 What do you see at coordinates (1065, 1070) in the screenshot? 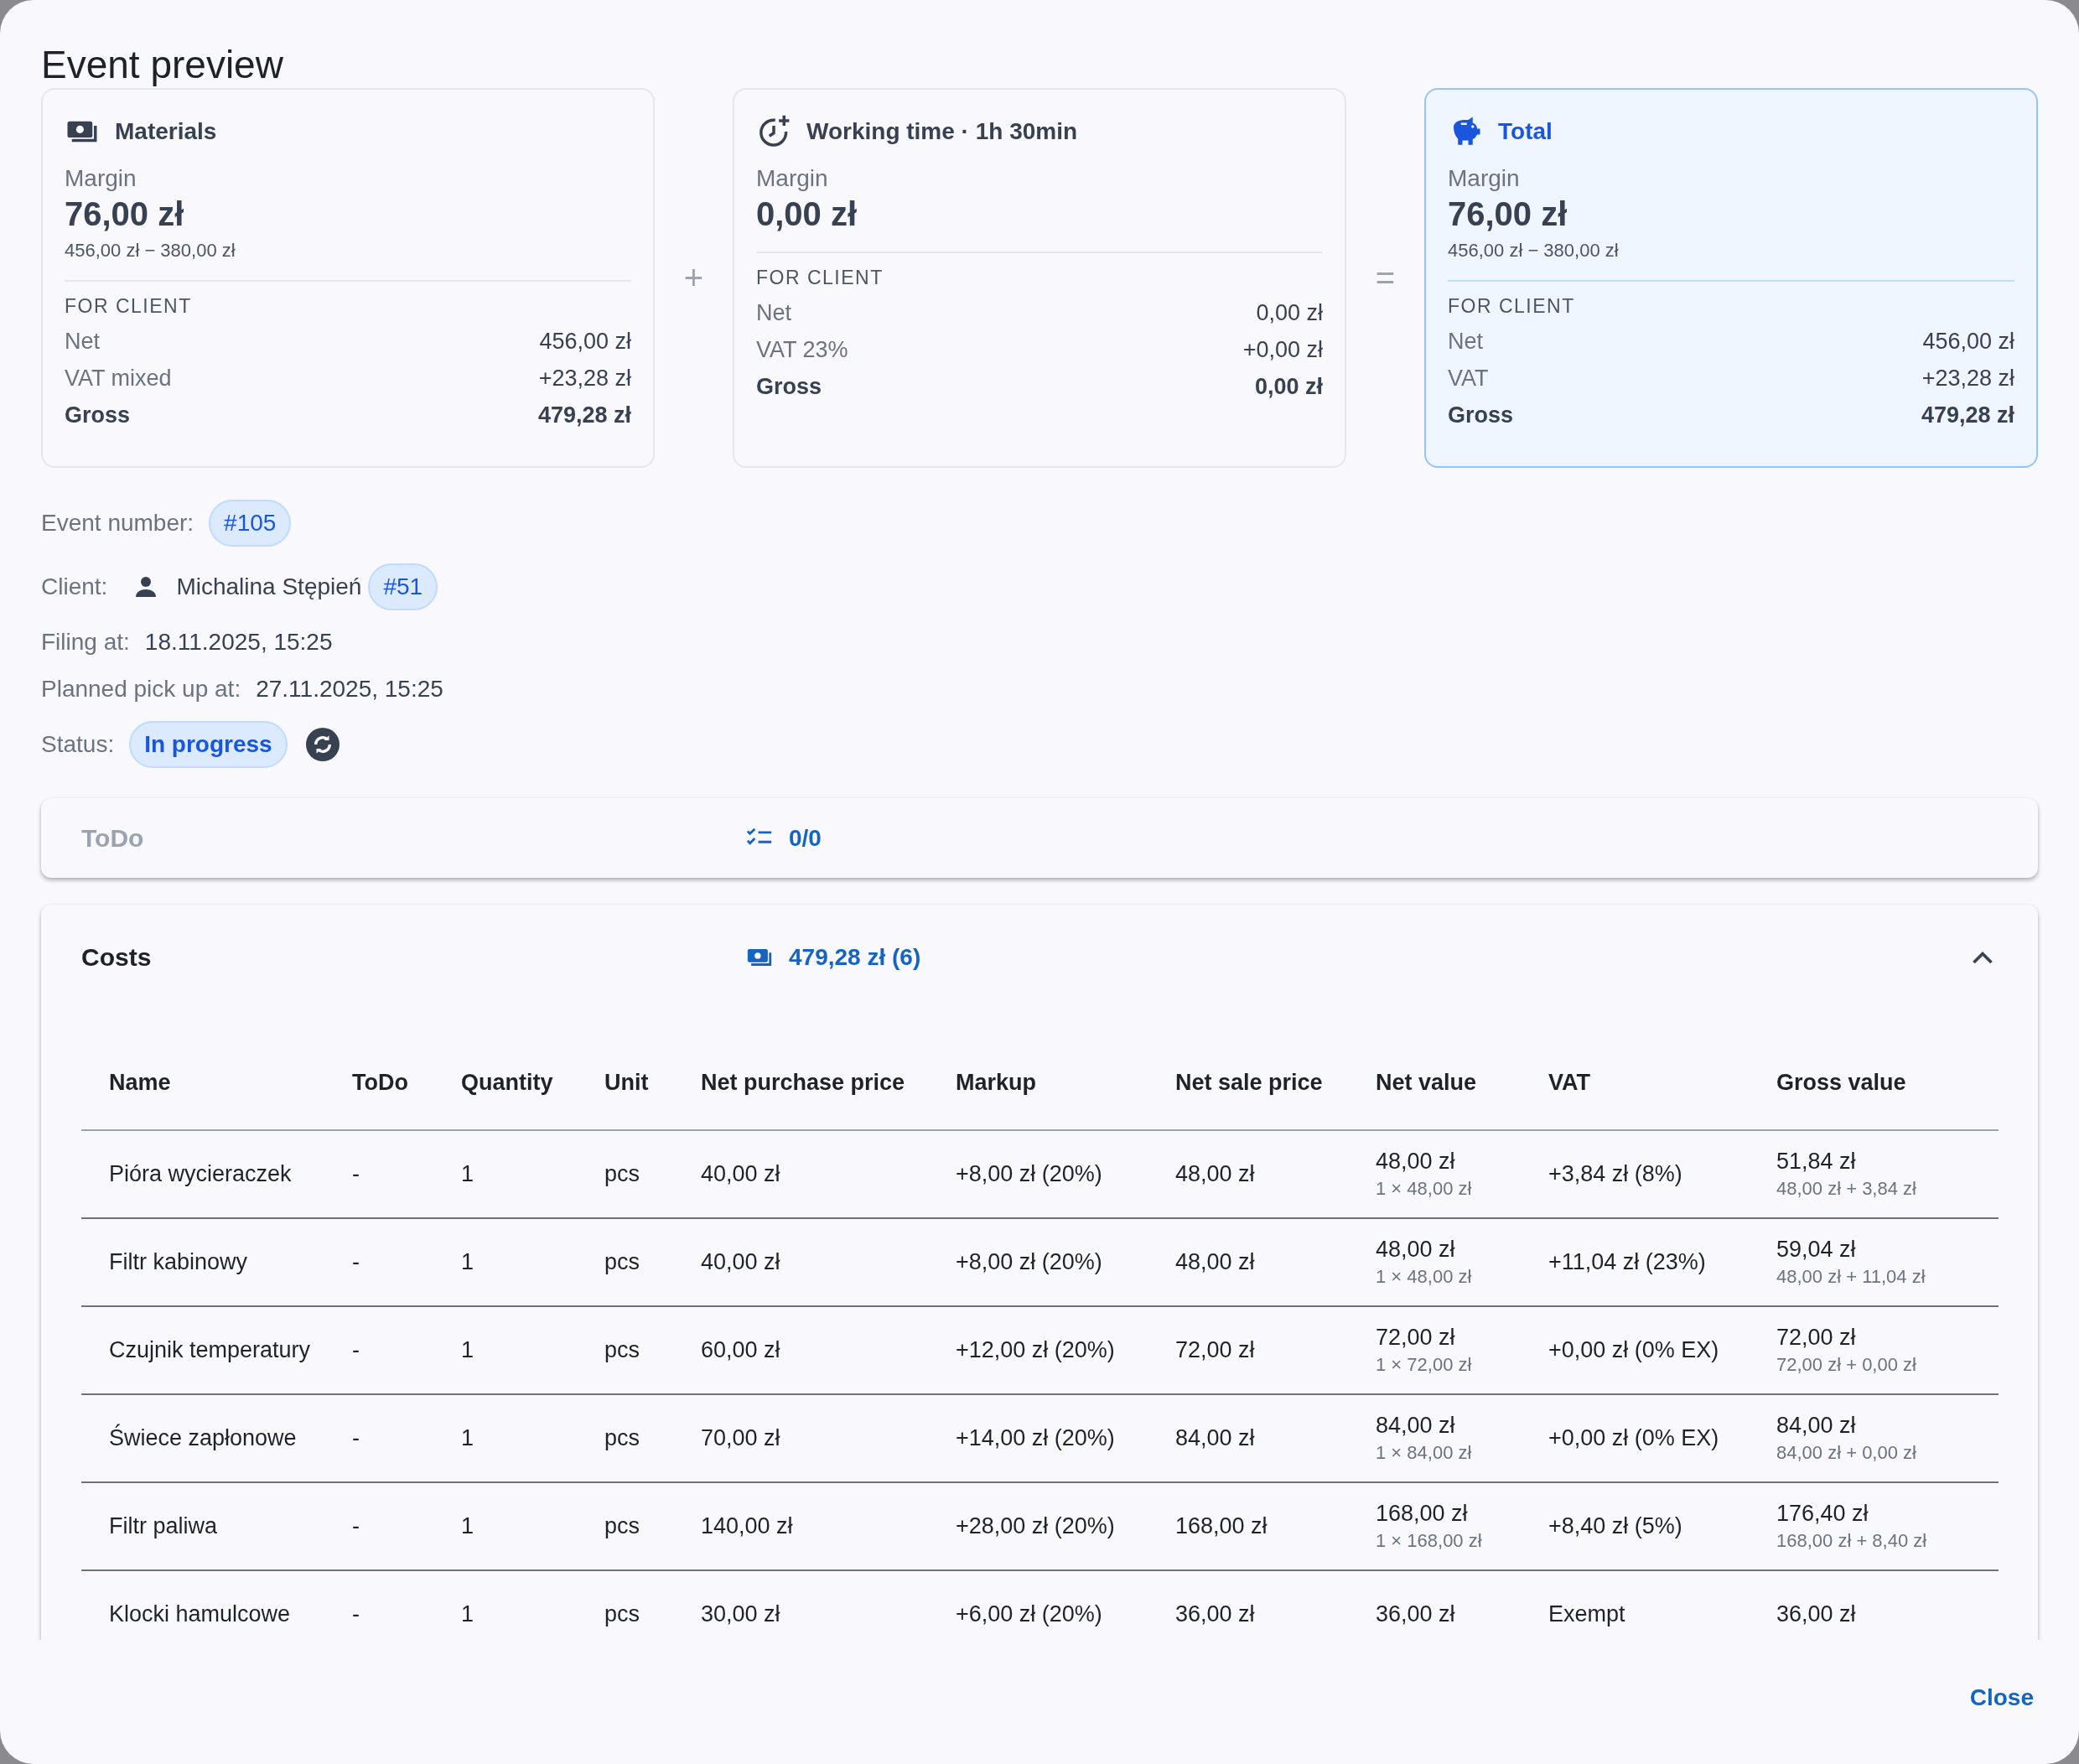
I see `column-header: Markup` at bounding box center [1065, 1070].